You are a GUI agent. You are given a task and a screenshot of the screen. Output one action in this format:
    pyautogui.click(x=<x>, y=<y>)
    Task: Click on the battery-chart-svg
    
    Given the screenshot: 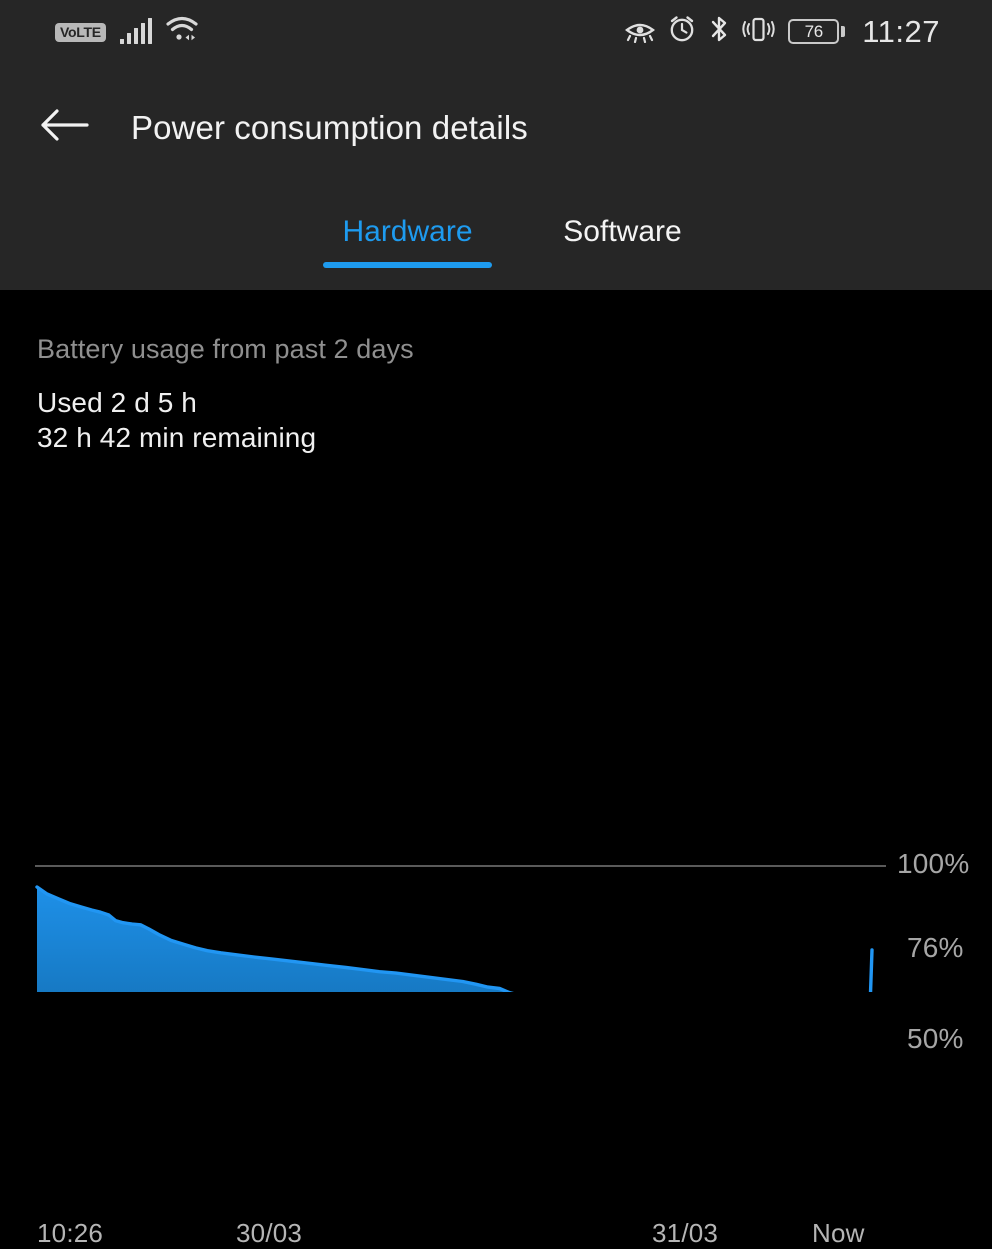 What is the action you would take?
    pyautogui.click(x=460, y=928)
    